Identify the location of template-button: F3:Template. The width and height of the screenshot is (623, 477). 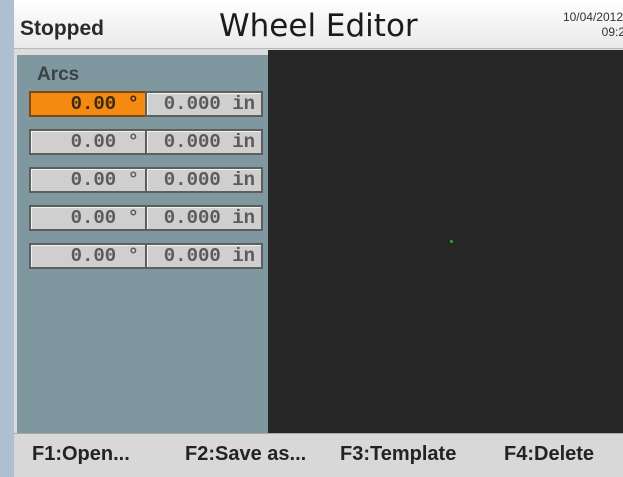
(398, 454).